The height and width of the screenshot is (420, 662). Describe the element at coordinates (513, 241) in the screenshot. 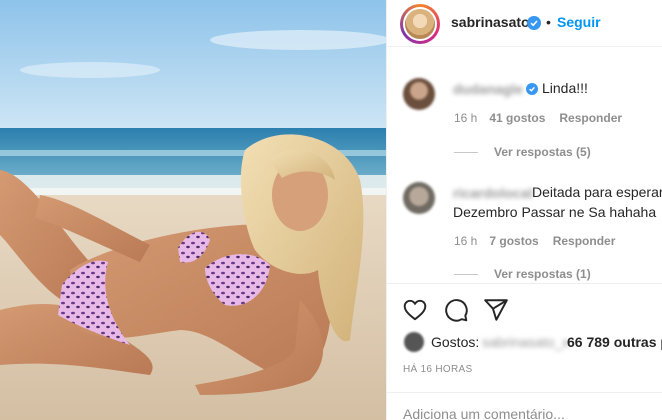

I see `comment-likes: 7 gostos` at that location.